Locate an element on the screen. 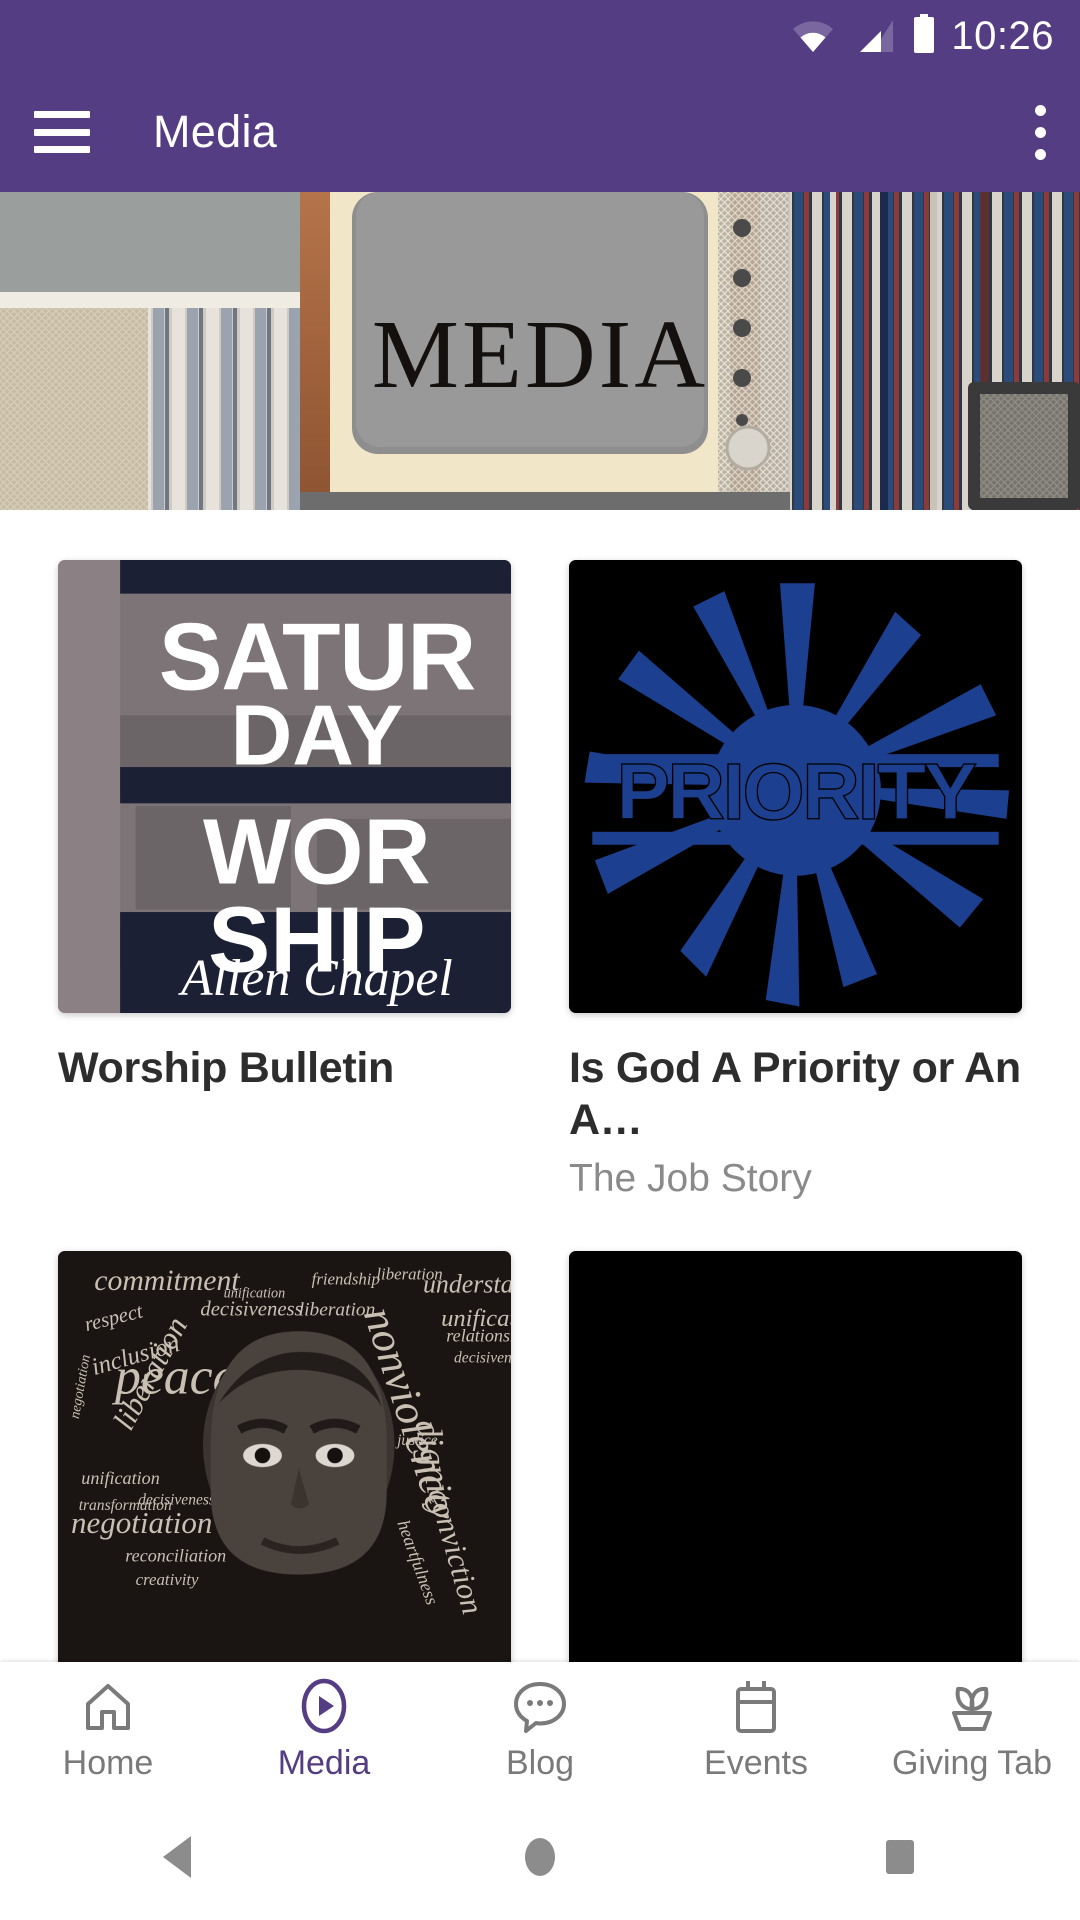 The height and width of the screenshot is (1920, 1080). tab-home: Home is located at coordinates (108, 1730).